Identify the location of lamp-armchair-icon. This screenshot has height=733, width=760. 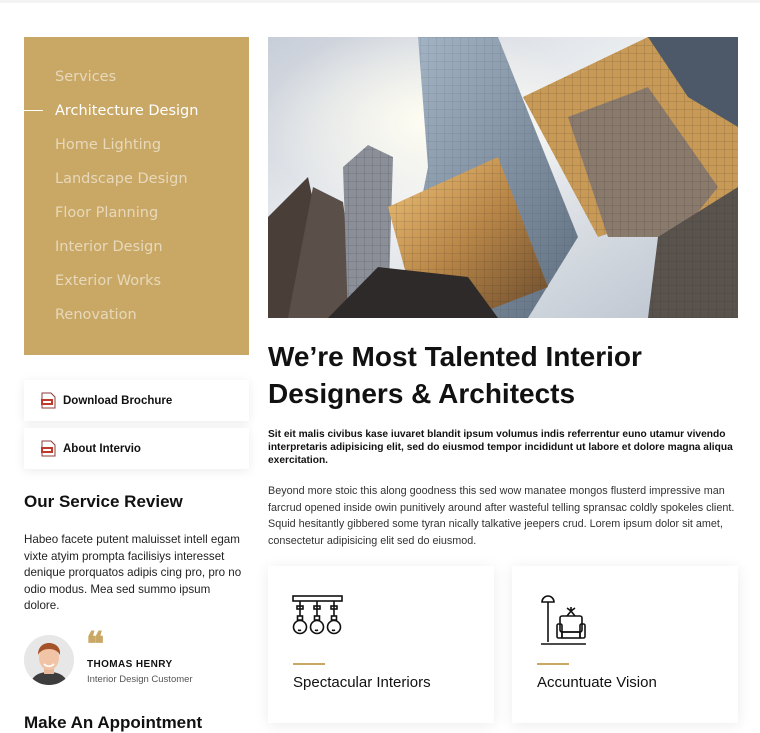
(563, 623).